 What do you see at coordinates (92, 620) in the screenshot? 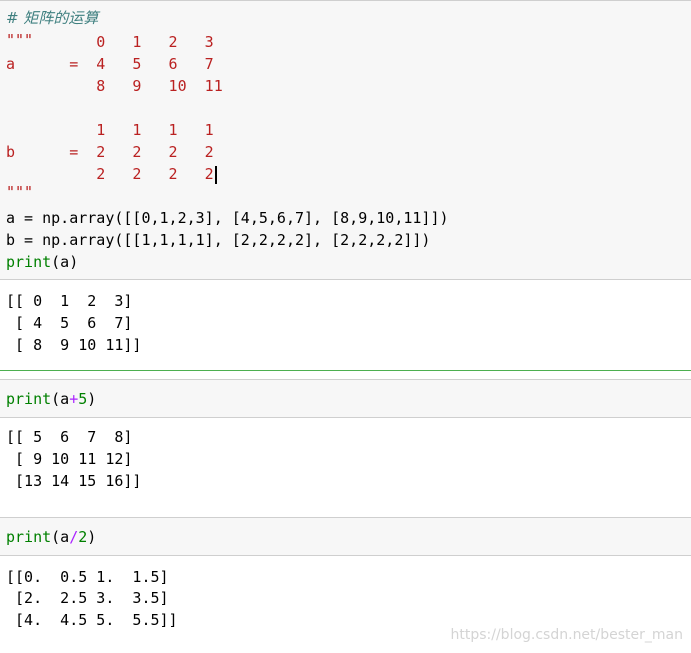
I see `output-line: [4. 4.5 5. 5.5]]` at bounding box center [92, 620].